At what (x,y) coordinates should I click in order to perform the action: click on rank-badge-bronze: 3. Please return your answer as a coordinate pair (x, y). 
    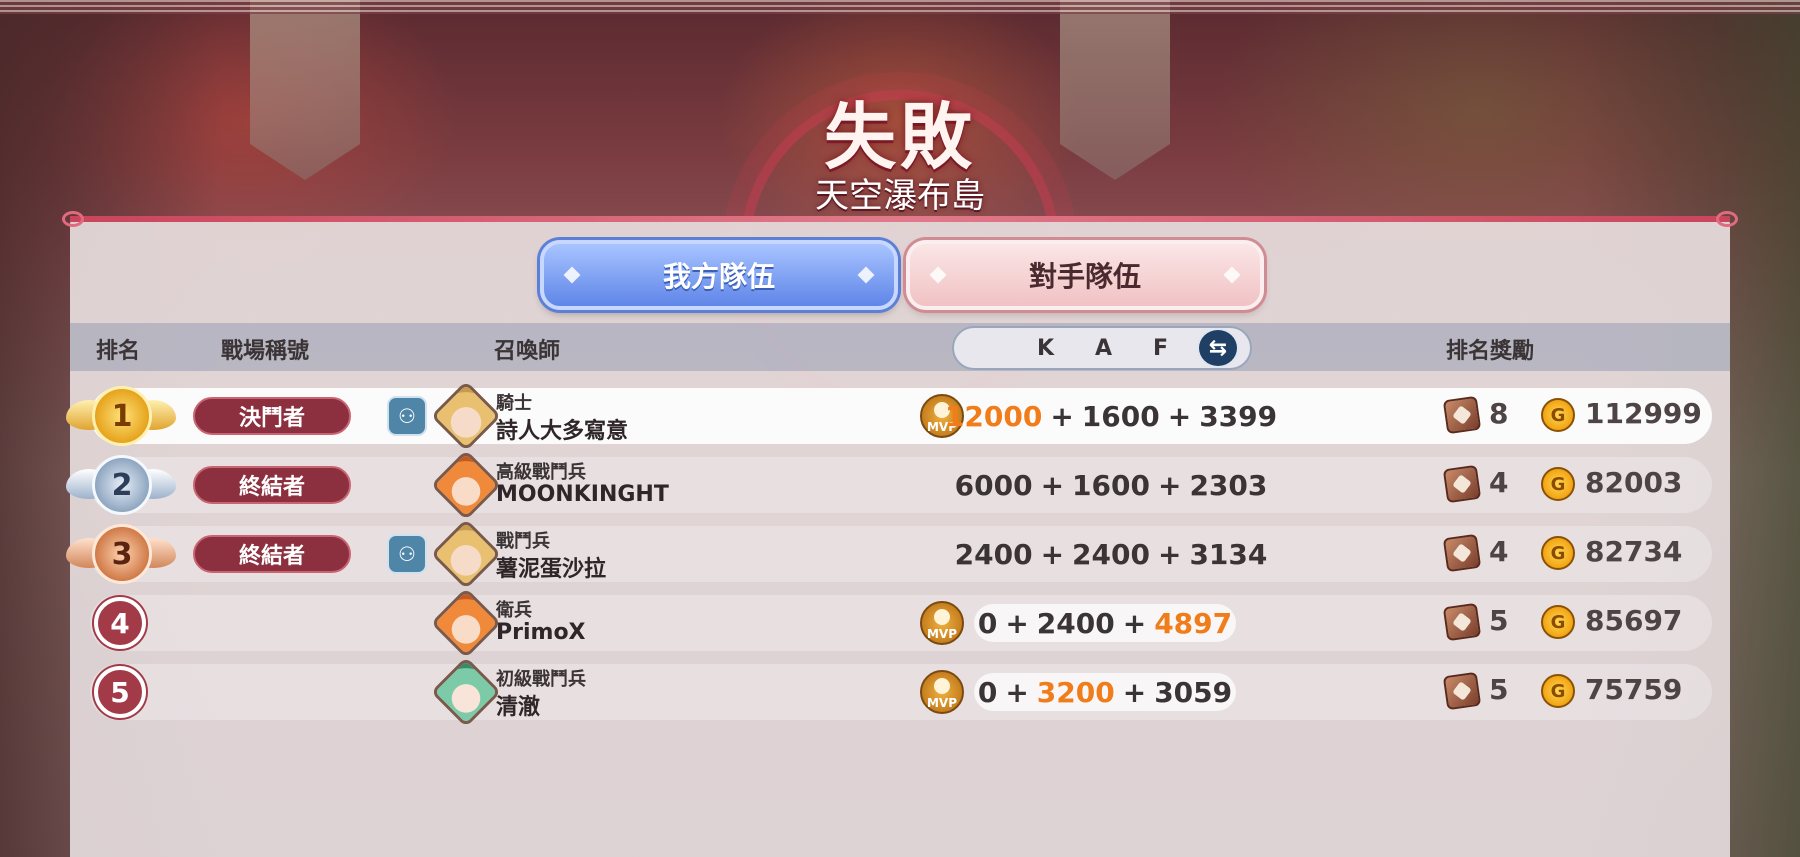
    Looking at the image, I should click on (122, 554).